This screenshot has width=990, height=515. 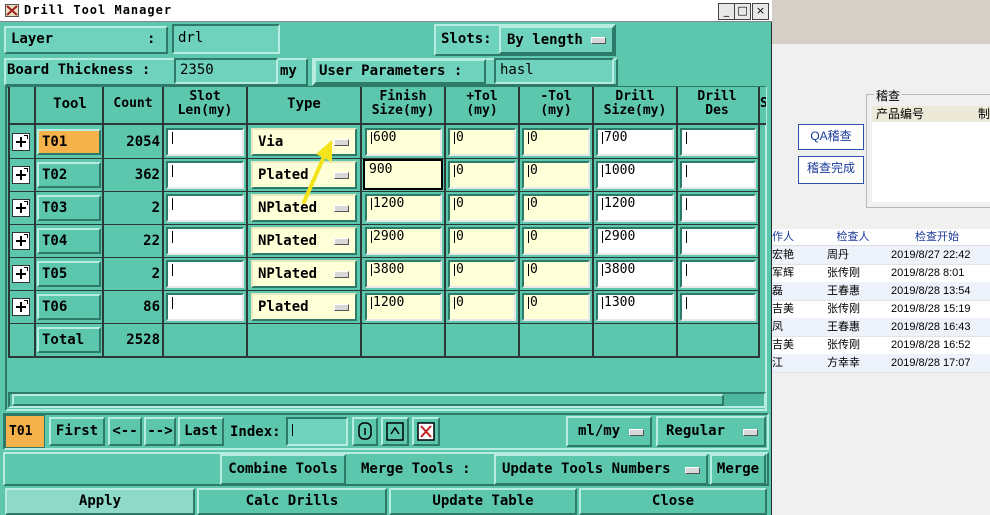 I want to click on tool-button-t05: T05, so click(x=69, y=274).